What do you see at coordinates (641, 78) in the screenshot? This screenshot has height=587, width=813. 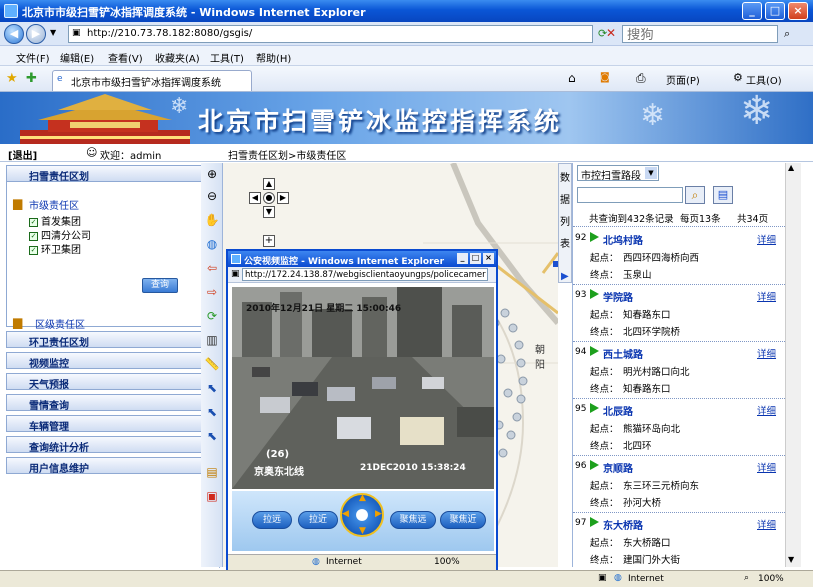 I see `print-icon: ⎙` at bounding box center [641, 78].